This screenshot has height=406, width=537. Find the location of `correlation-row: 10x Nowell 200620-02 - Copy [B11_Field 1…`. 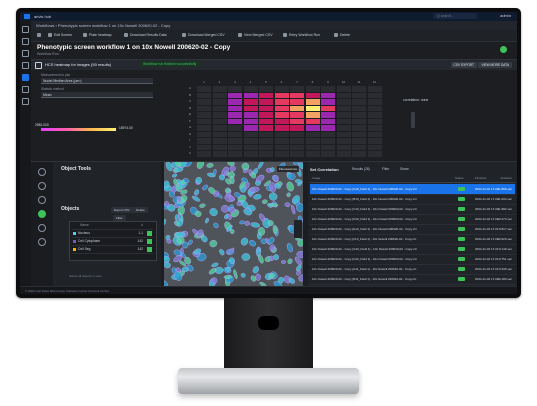

correlation-row: 10x Nowell 200620-02 - Copy [B11_Field 1… is located at coordinates (412, 279).